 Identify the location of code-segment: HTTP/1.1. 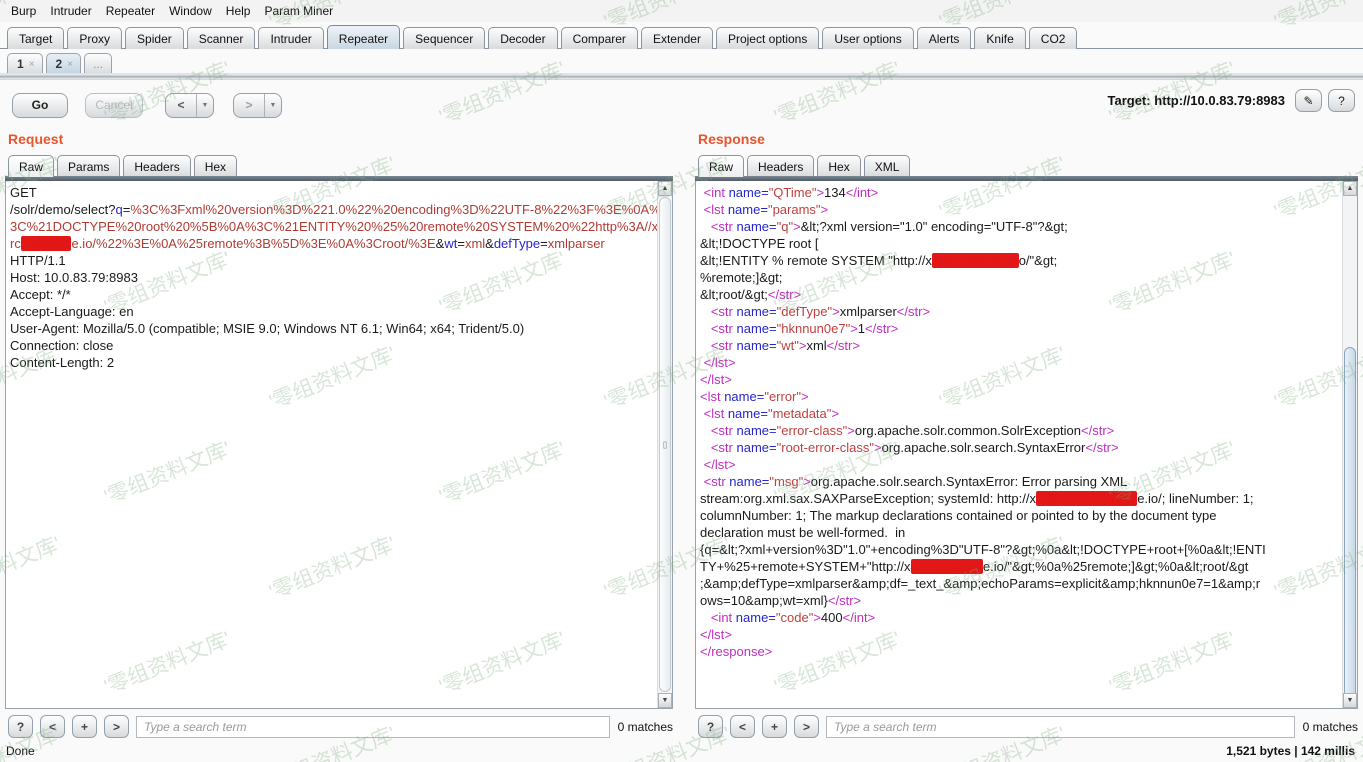
(38, 260).